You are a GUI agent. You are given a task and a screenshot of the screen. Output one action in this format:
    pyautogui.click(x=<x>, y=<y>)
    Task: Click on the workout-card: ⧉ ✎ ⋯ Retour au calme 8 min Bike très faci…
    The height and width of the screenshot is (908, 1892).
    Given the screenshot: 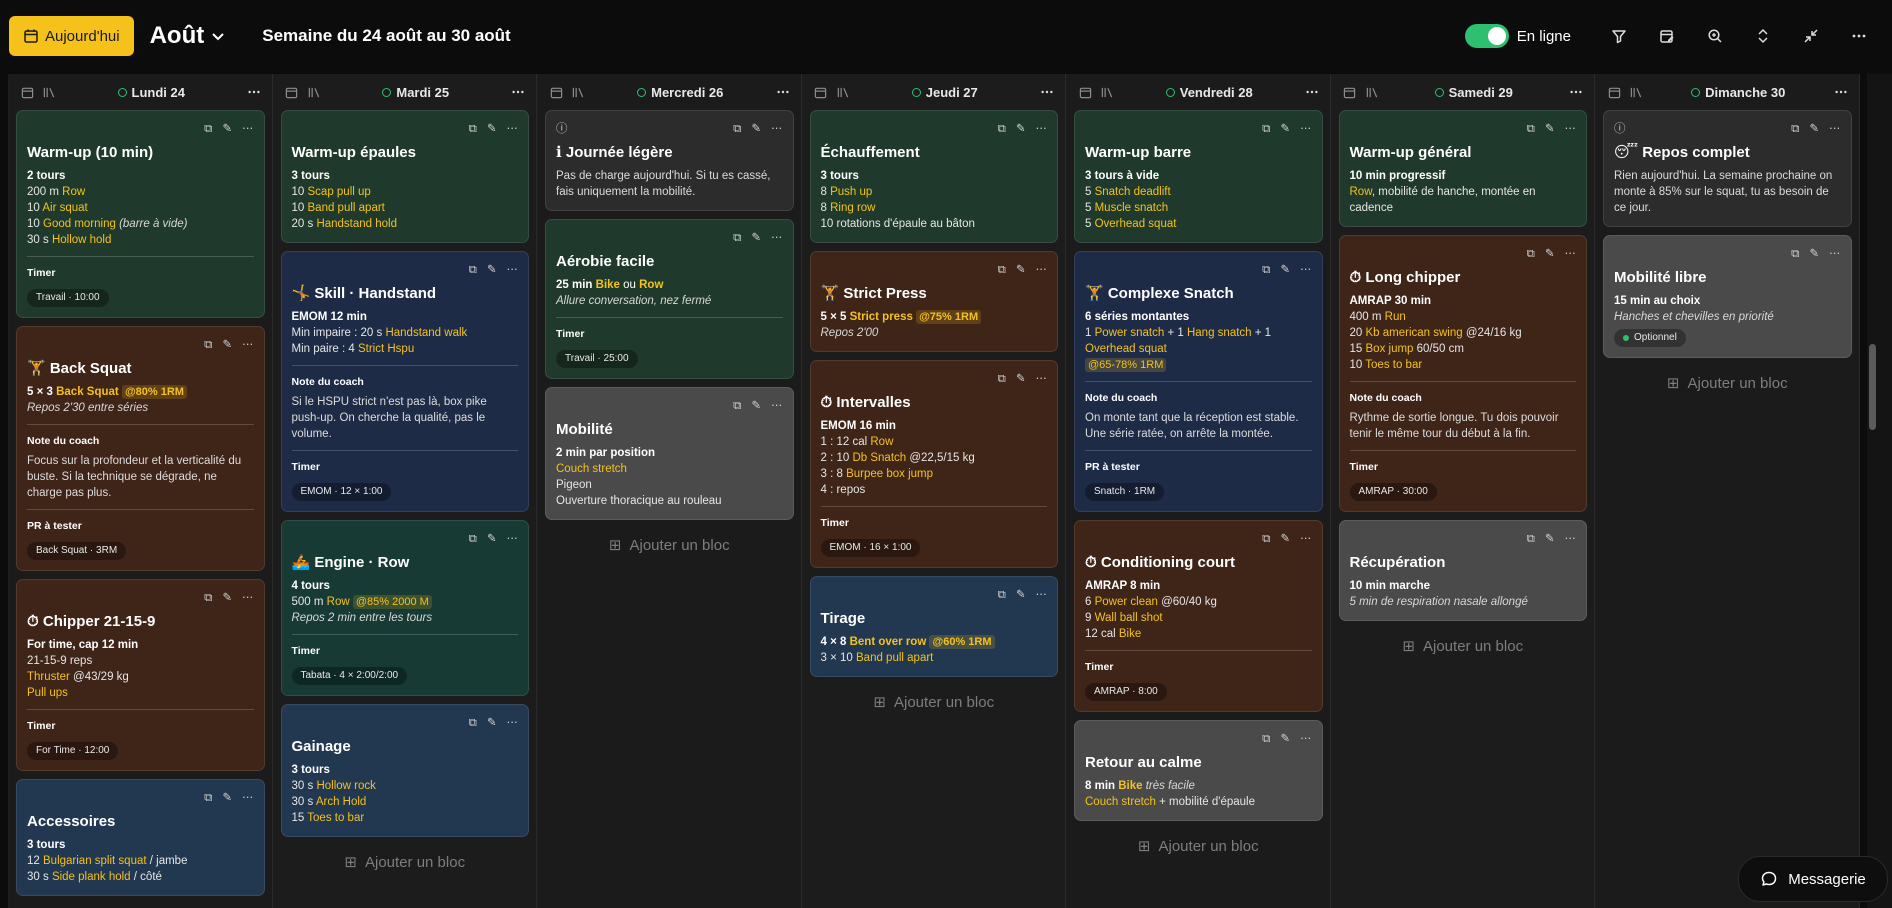 What is the action you would take?
    pyautogui.click(x=1198, y=770)
    